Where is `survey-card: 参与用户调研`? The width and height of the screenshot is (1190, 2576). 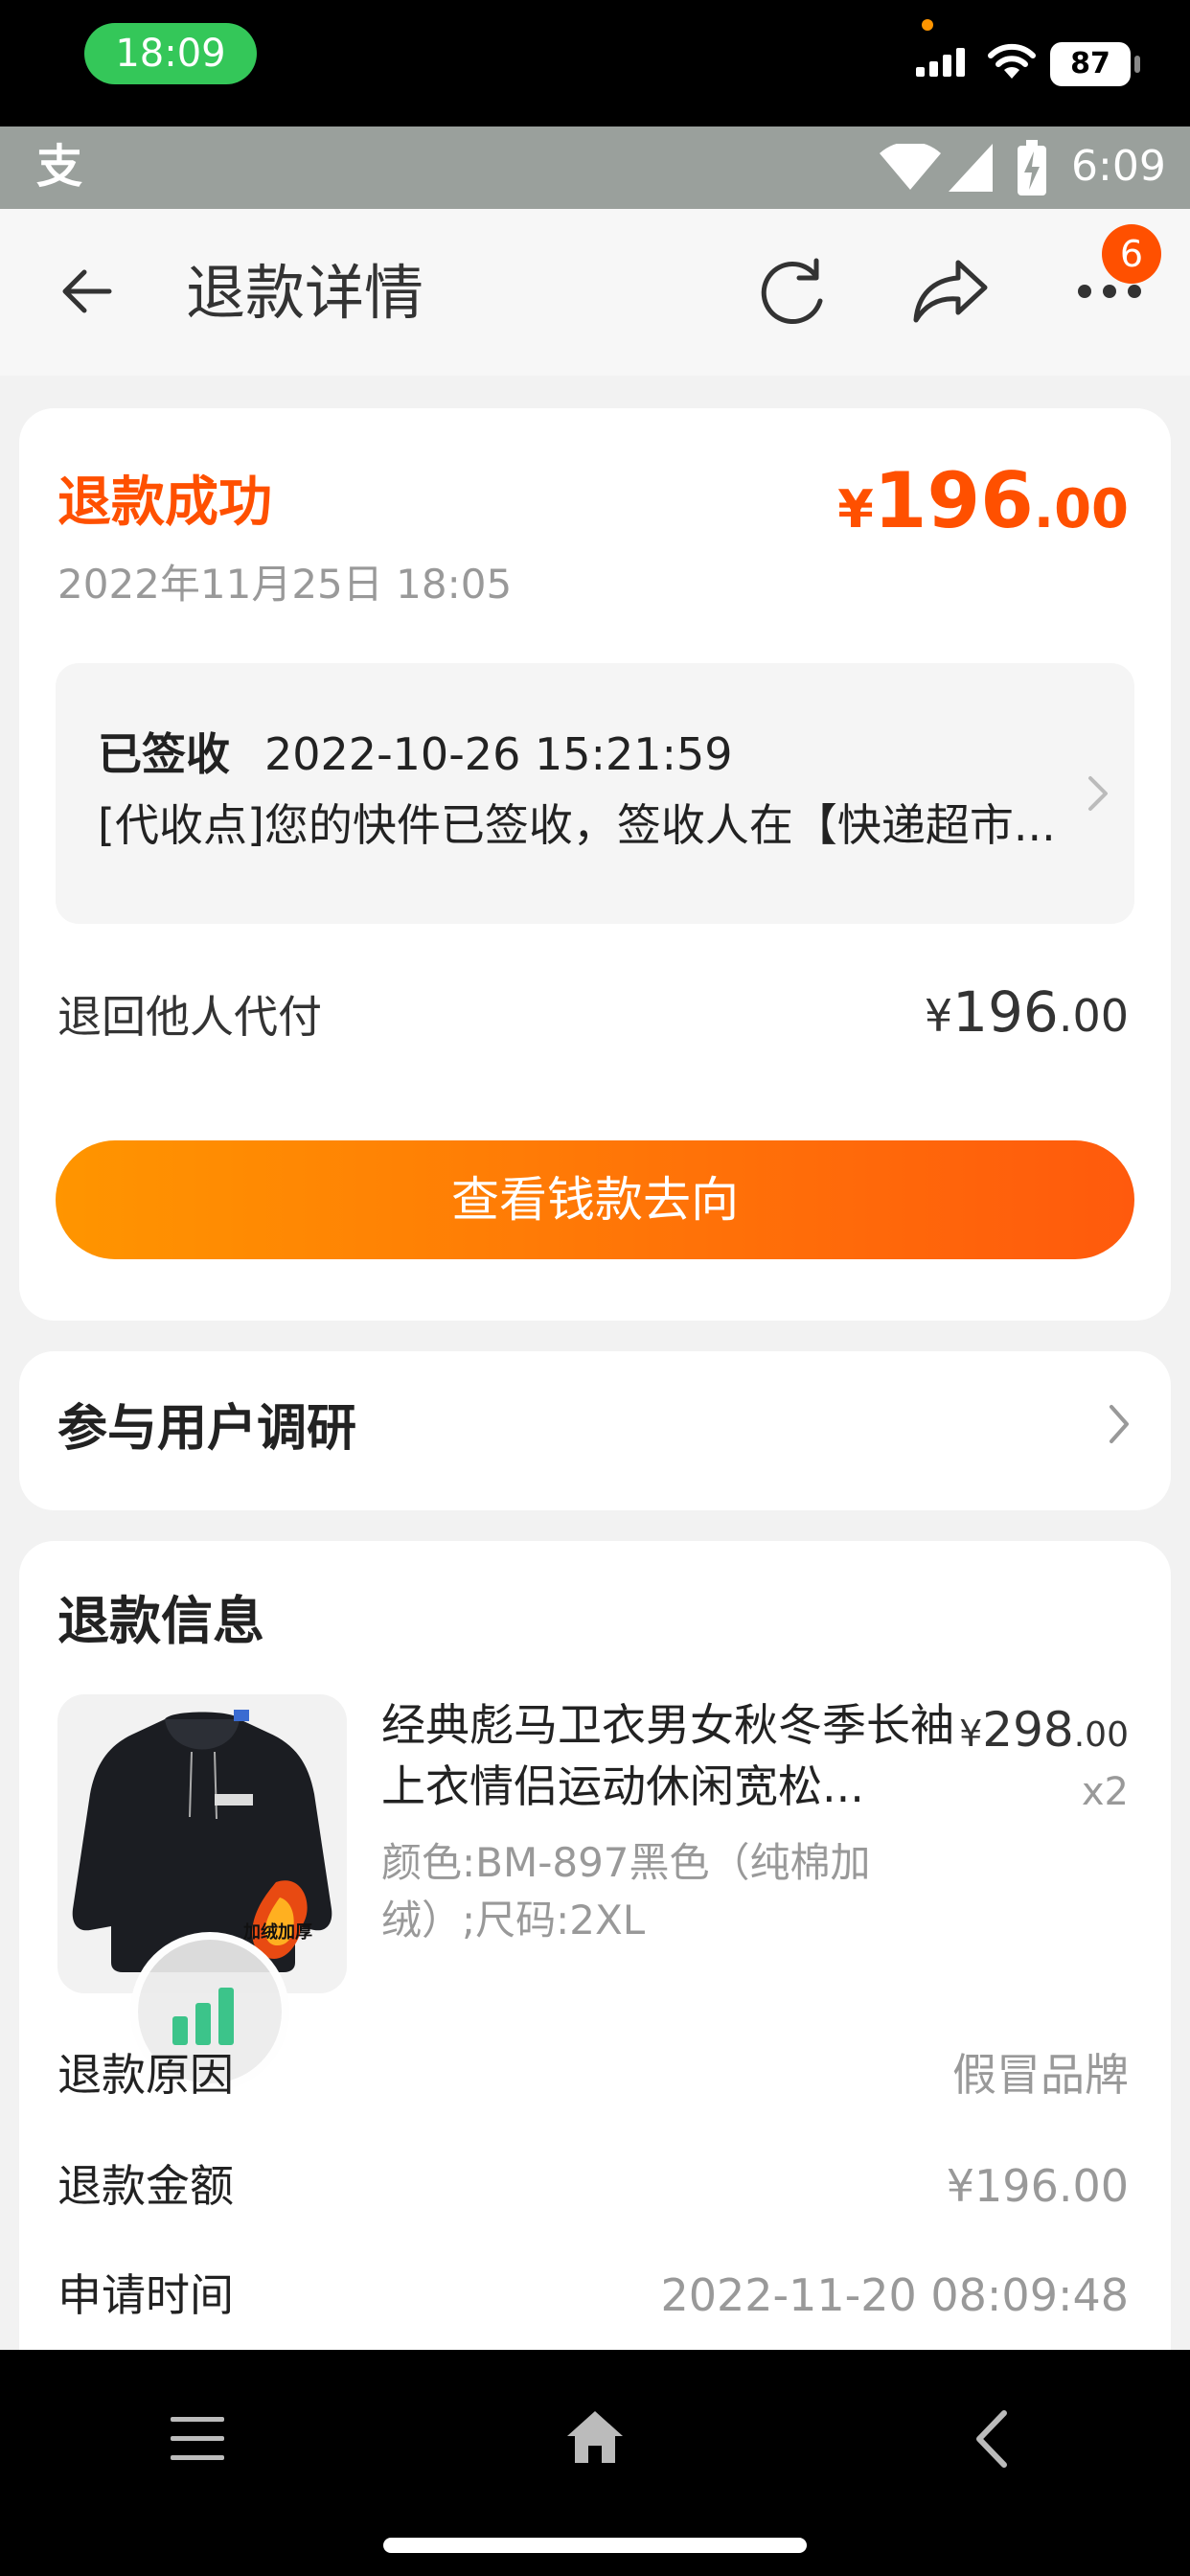 survey-card: 参与用户调研 is located at coordinates (595, 1430).